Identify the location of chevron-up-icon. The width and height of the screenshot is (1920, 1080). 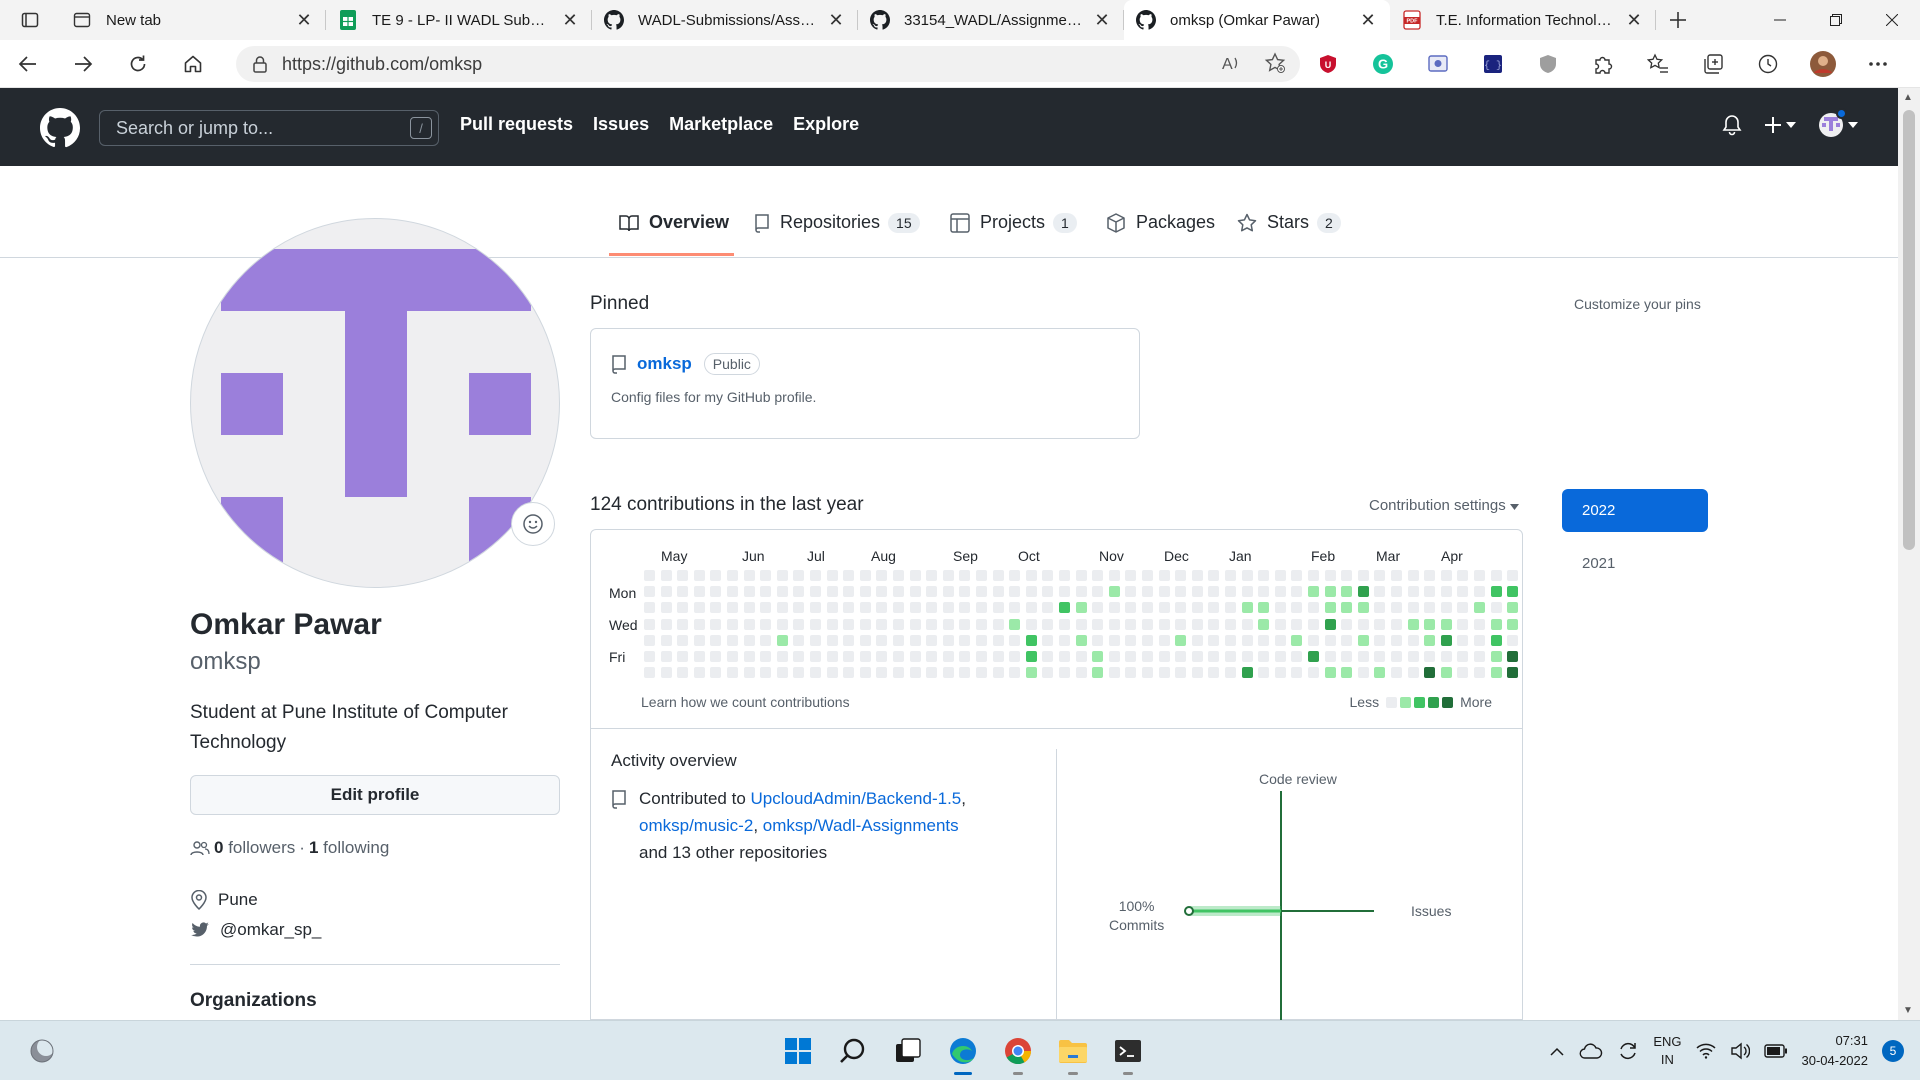
(1557, 1051).